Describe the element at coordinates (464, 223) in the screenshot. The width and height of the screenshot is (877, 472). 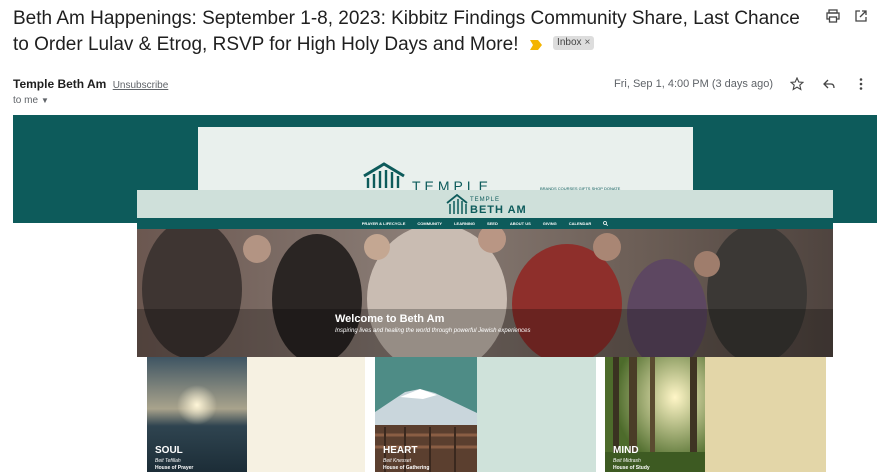
I see `nav-item: LEARNING` at that location.